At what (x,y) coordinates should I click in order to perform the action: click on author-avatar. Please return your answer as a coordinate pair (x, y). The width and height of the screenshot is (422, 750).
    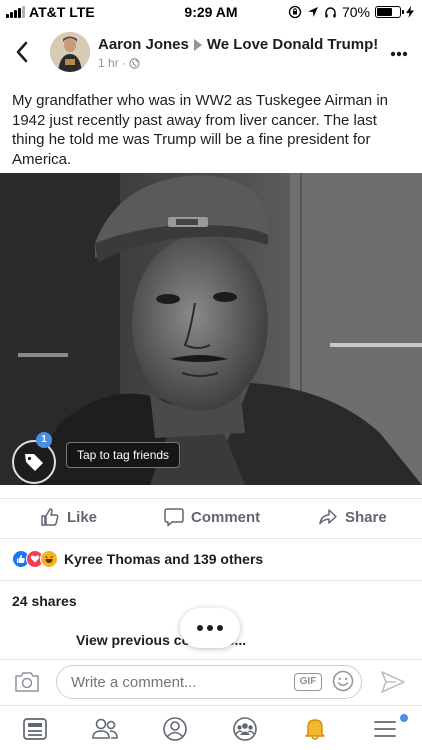
    Looking at the image, I should click on (70, 52).